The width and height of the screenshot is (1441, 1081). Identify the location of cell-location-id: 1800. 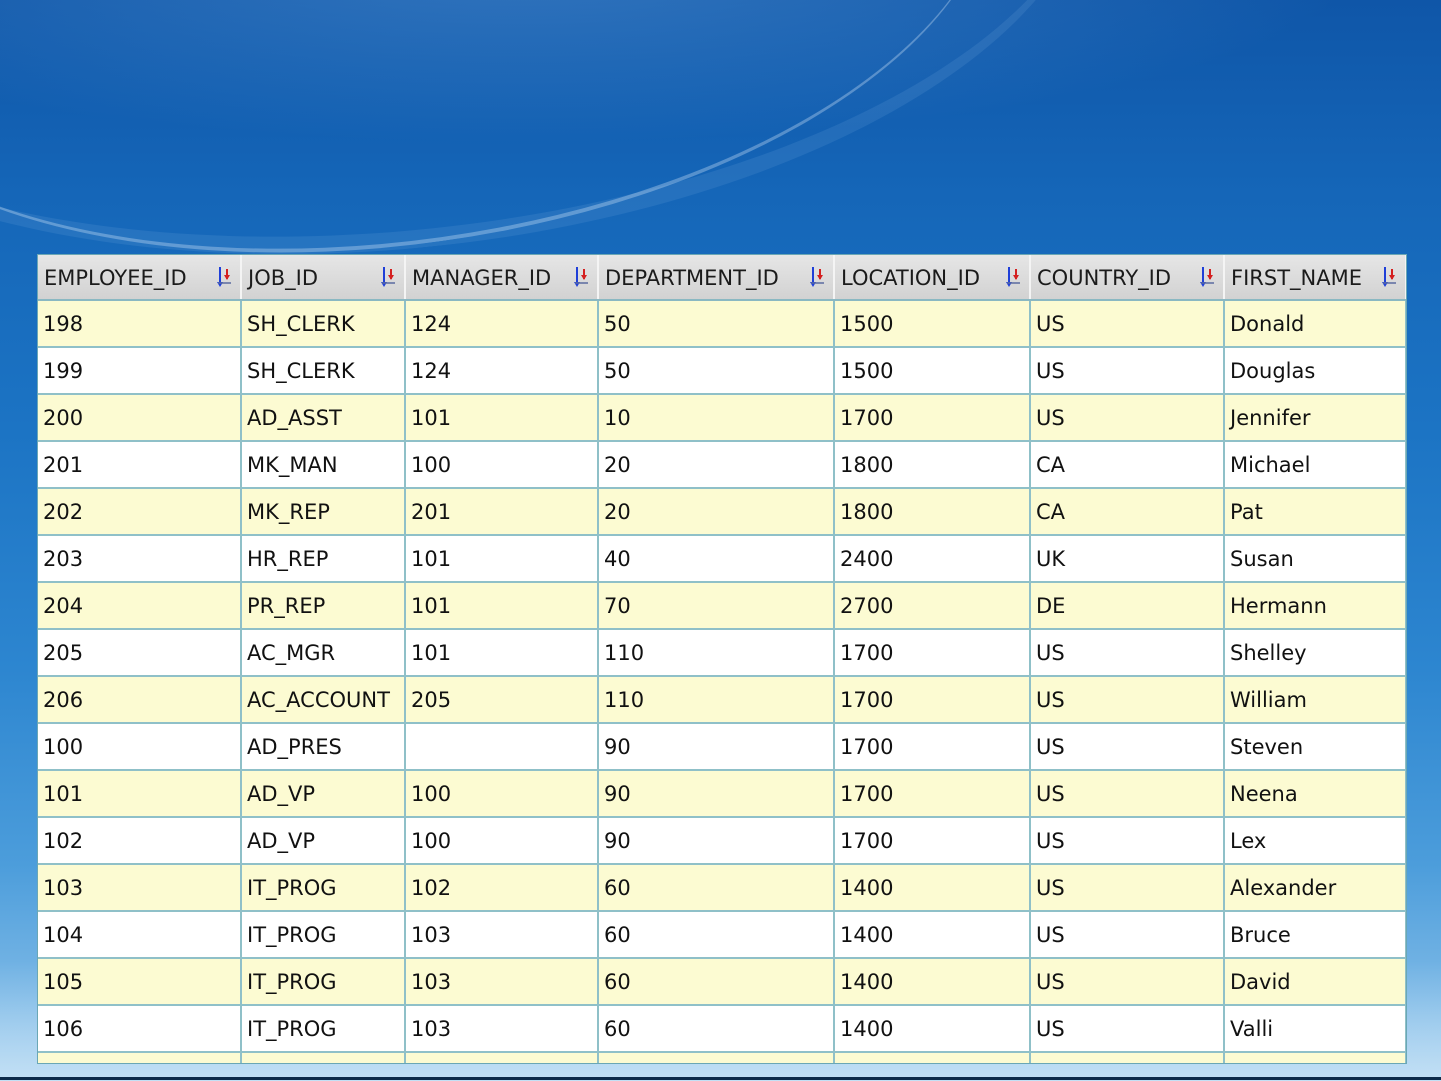
(932, 465).